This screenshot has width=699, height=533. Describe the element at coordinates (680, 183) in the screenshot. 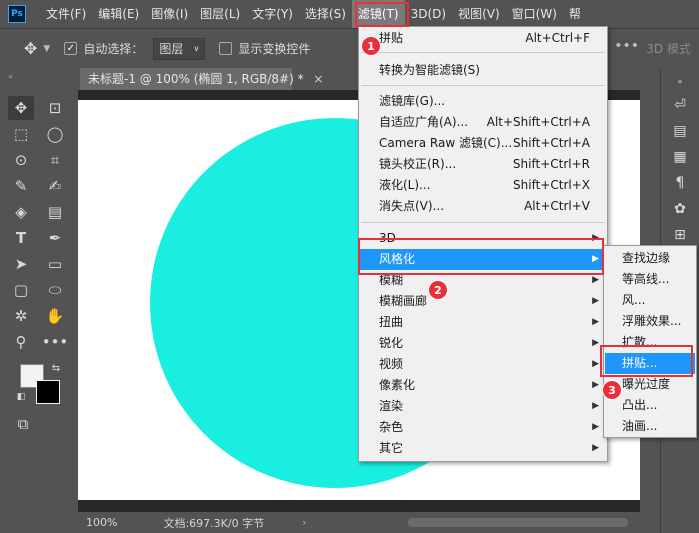

I see `paragraph-panel-icon: ¶` at that location.